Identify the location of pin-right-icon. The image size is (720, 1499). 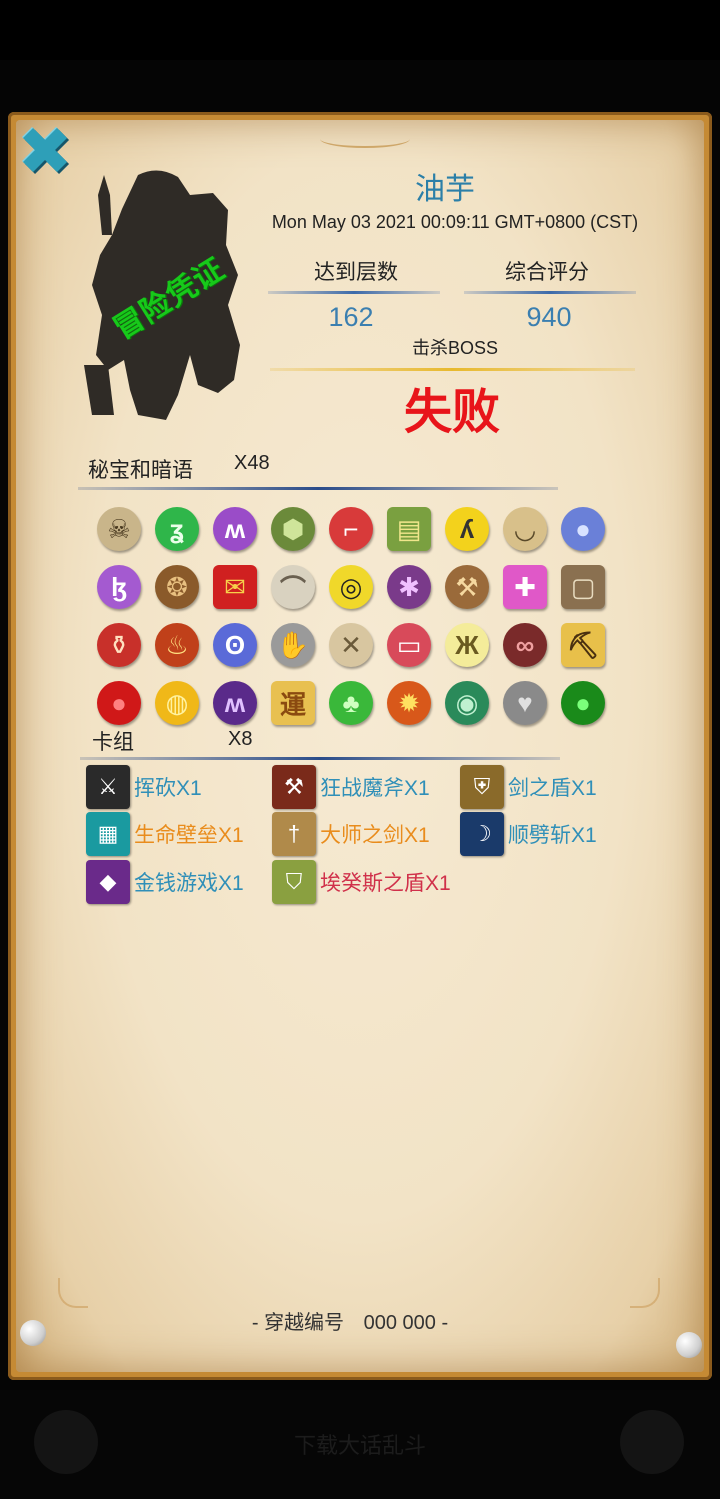
(689, 1345).